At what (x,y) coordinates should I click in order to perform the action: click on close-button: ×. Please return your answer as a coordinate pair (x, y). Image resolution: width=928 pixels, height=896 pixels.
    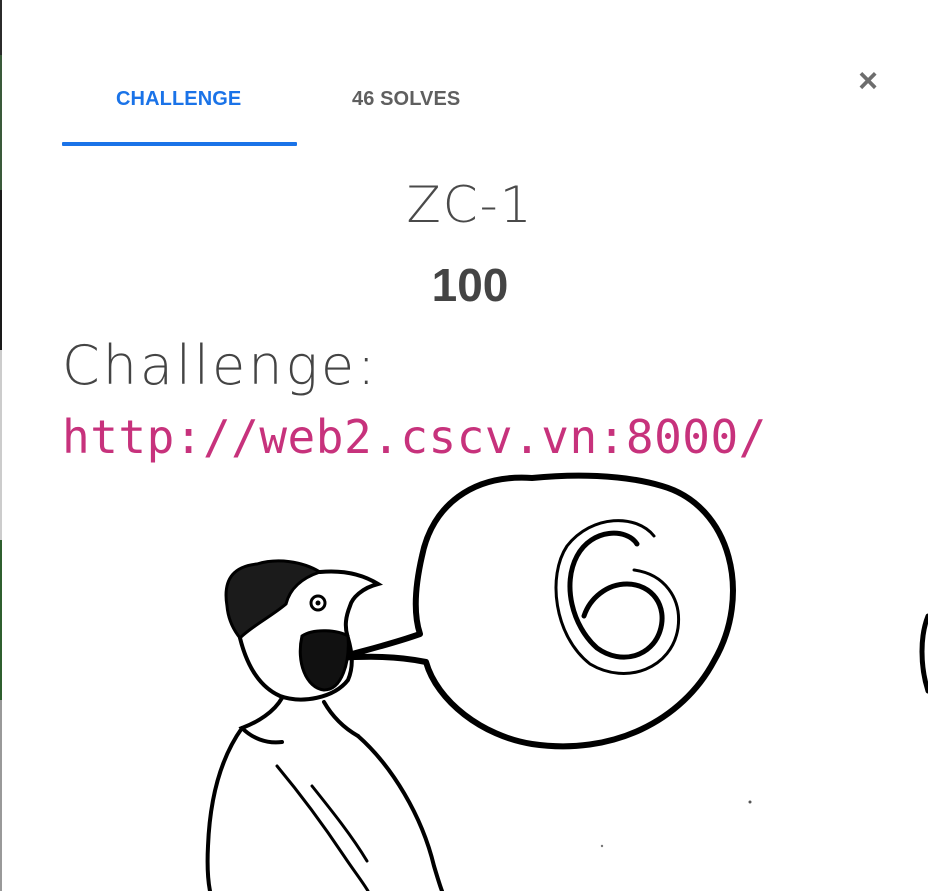
    Looking at the image, I should click on (868, 81).